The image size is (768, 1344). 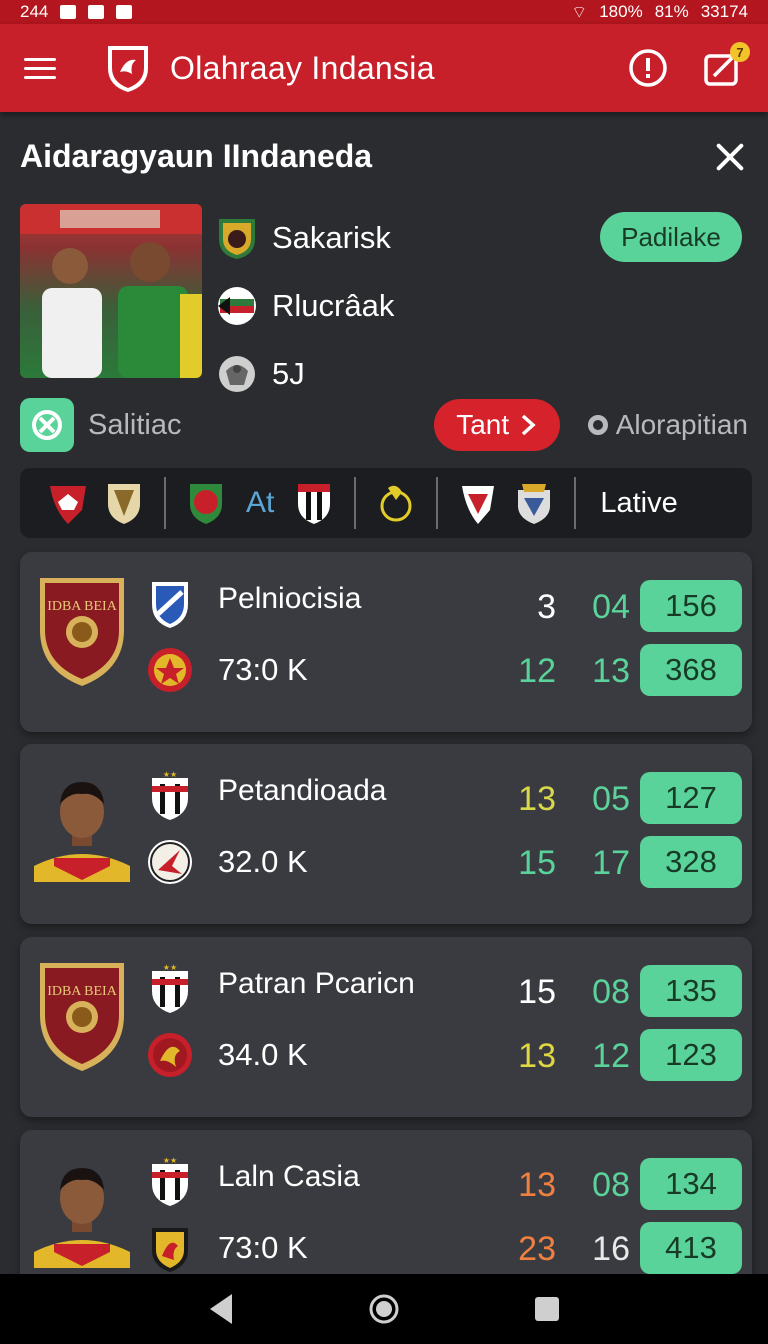 I want to click on action-label: Salitiac, so click(x=135, y=424).